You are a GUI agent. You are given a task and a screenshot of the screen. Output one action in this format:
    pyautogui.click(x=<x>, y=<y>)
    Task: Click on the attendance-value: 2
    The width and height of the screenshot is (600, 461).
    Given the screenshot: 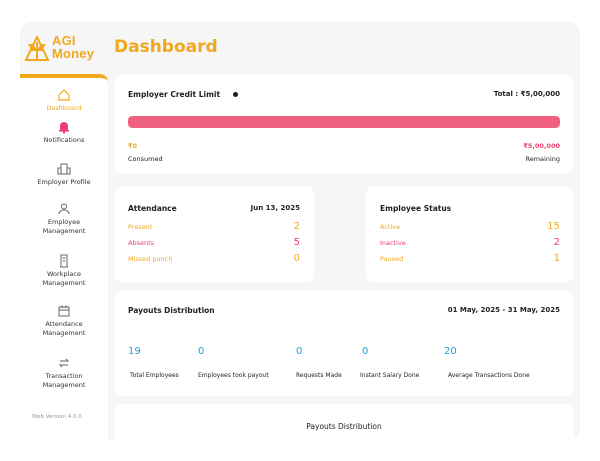 What is the action you would take?
    pyautogui.click(x=296, y=226)
    